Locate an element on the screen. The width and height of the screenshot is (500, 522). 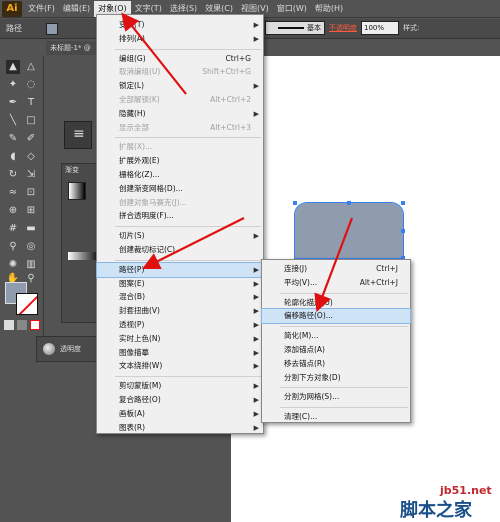
symbol-sprayer-icon: ✺ is located at coordinates (13, 265).